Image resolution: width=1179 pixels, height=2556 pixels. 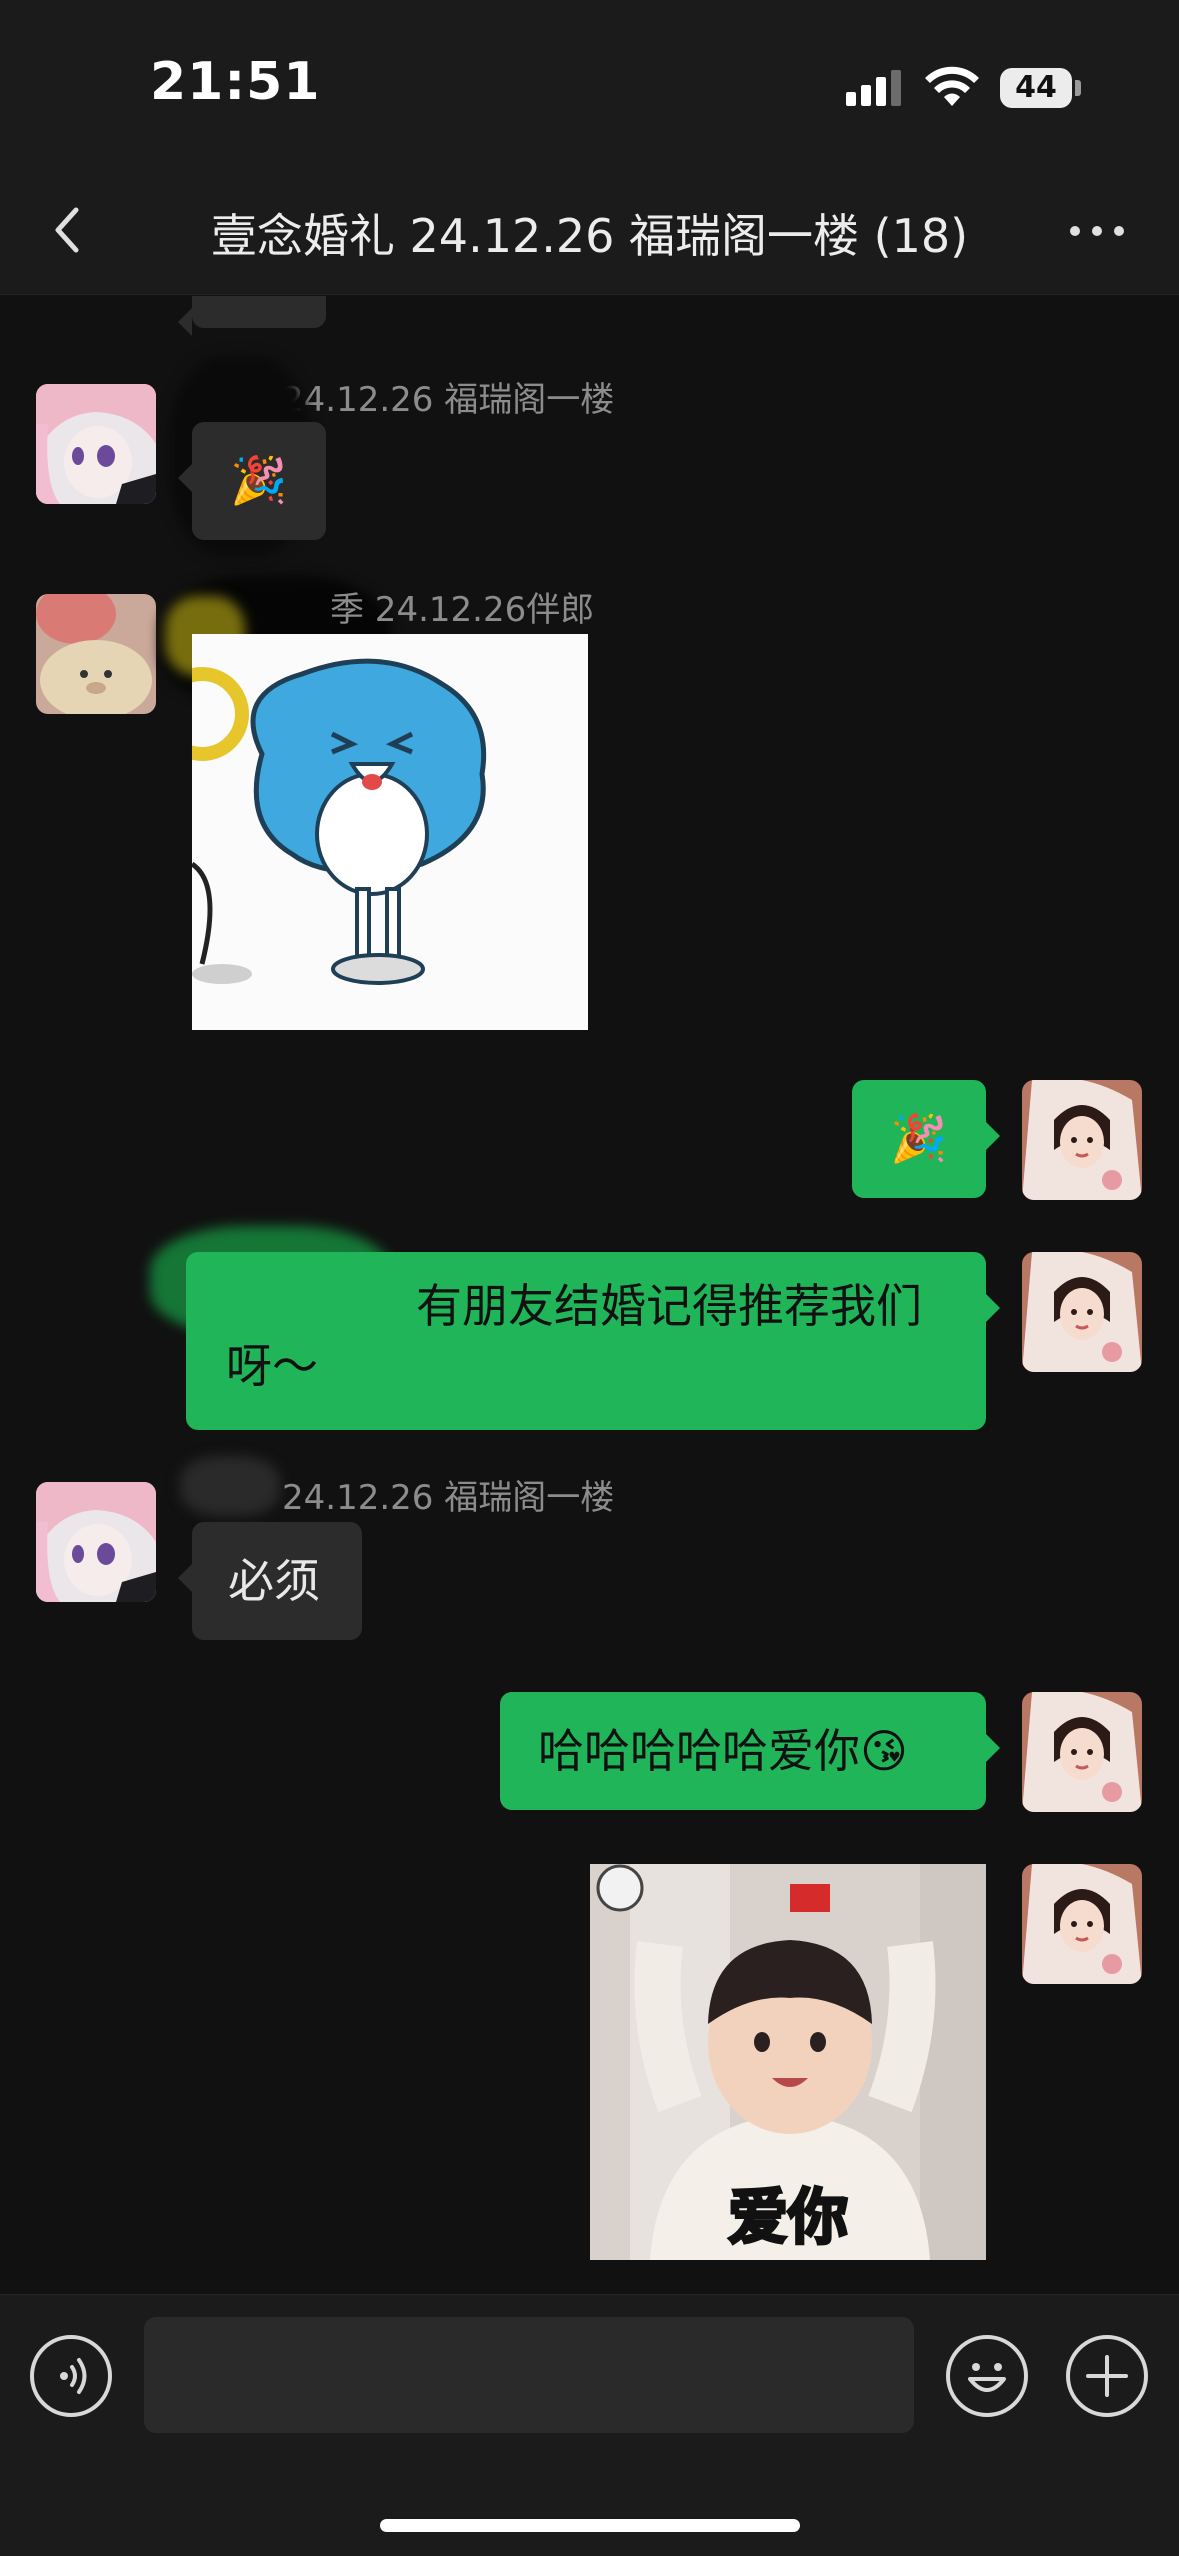 I want to click on chat-header: 壹念婚礼 24.12.26 福瑞阁一楼 (18), so click(x=589, y=232).